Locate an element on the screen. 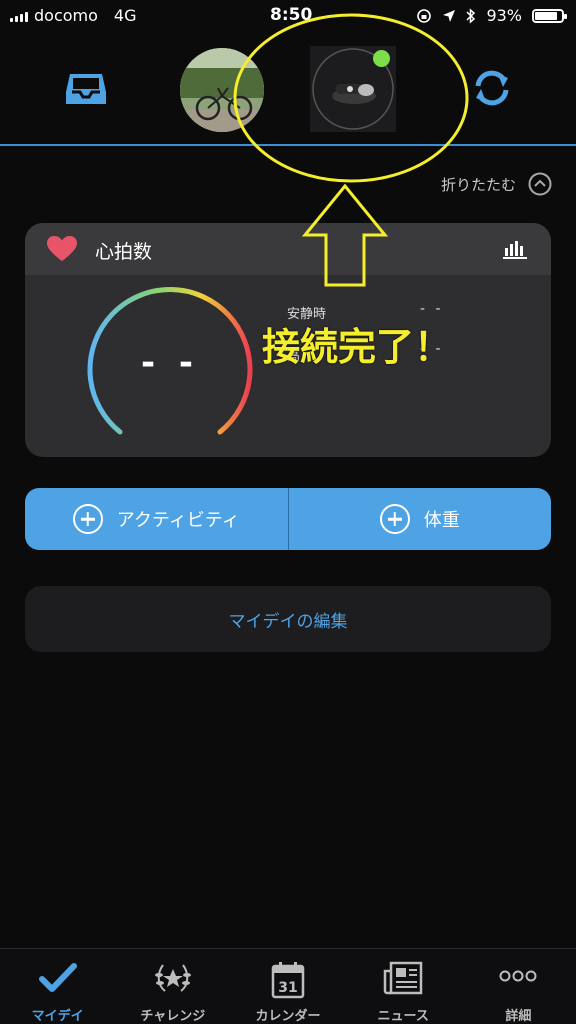  tab-bar: マイデイ チャレンジ 31 カレンダー ニュース 詳細 is located at coordinates (288, 986).